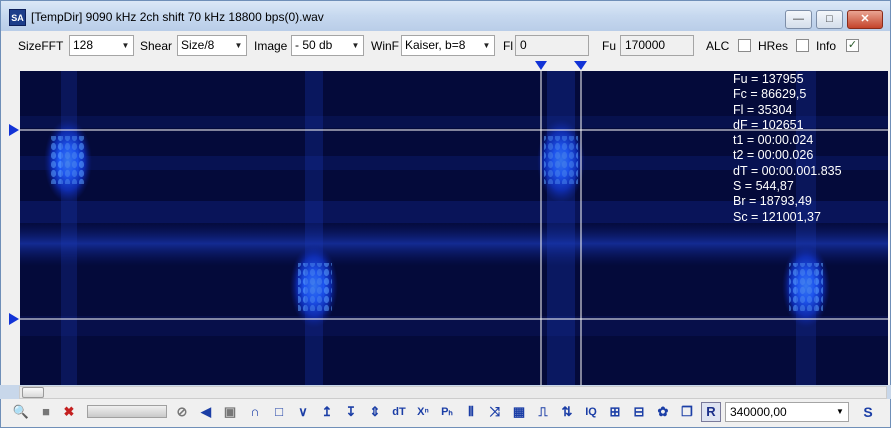 The width and height of the screenshot is (891, 428). What do you see at coordinates (423, 412) in the screenshot?
I see `xn-icon: Xⁿ` at bounding box center [423, 412].